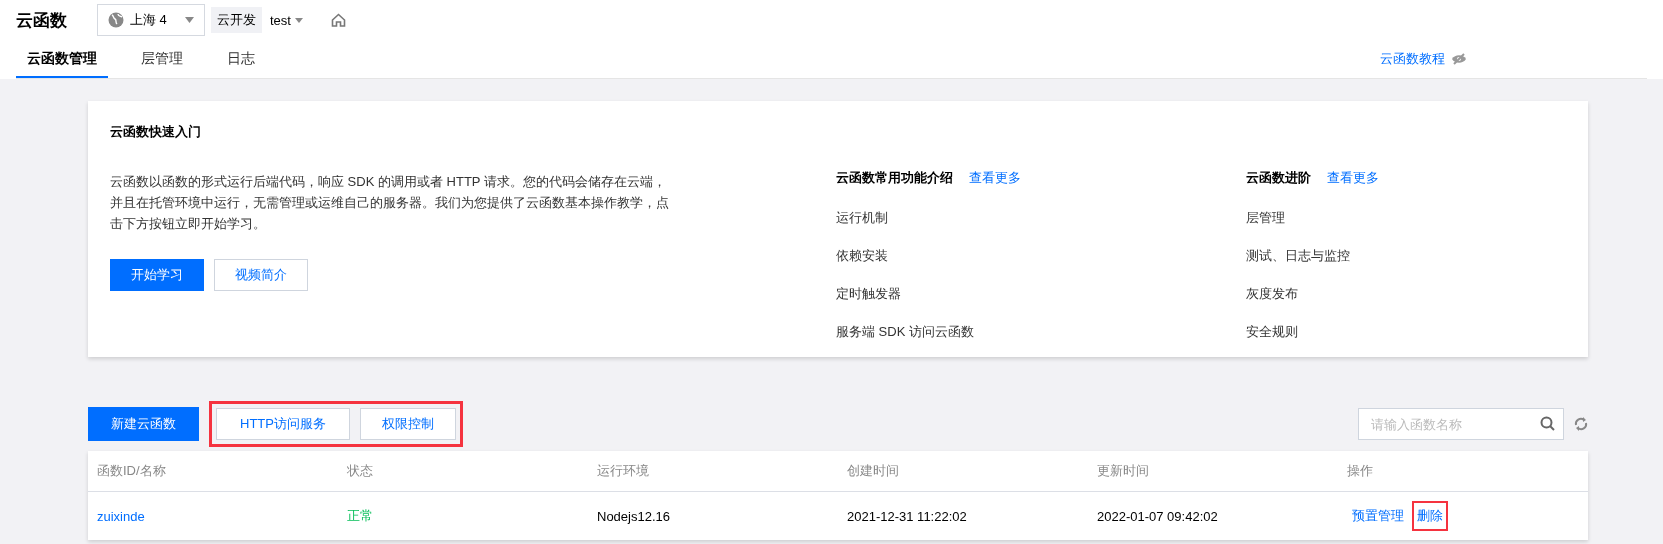 Image resolution: width=1663 pixels, height=544 pixels. I want to click on video-button: 视频简介, so click(261, 275).